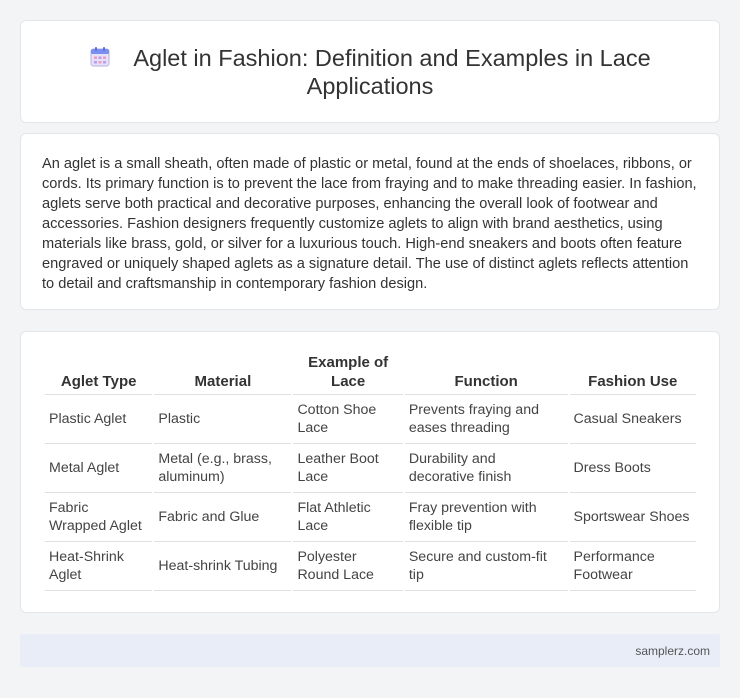  Describe the element at coordinates (486, 517) in the screenshot. I see `table-cell: Fray prevention with flexible tip` at that location.